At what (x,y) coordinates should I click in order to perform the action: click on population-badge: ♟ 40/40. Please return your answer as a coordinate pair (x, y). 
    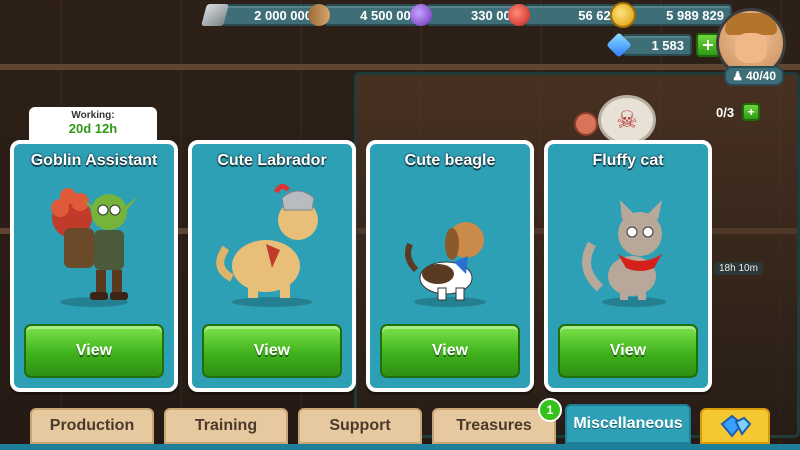
    Looking at the image, I should click on (754, 76).